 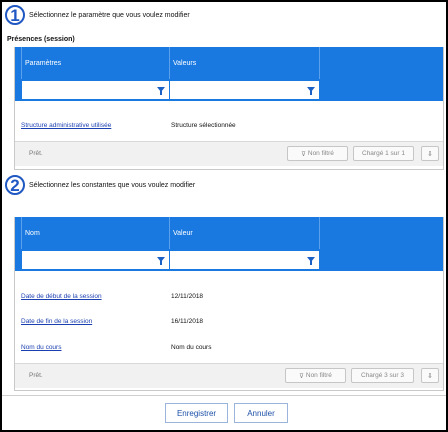 I want to click on save-button: Enregistrer, so click(x=196, y=413).